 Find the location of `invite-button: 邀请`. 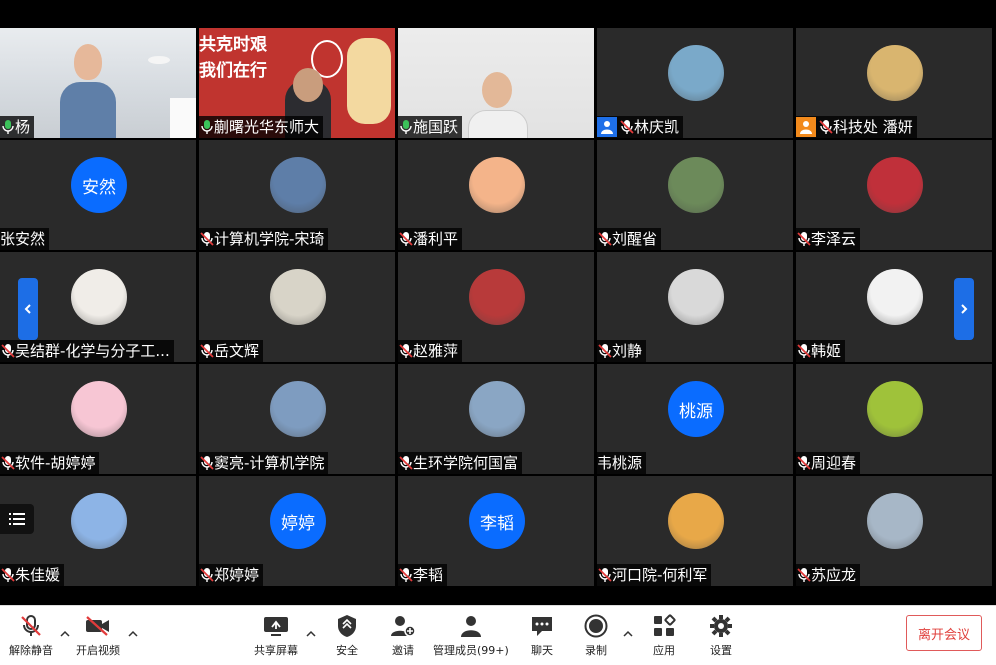

invite-button: 邀请 is located at coordinates (403, 635).